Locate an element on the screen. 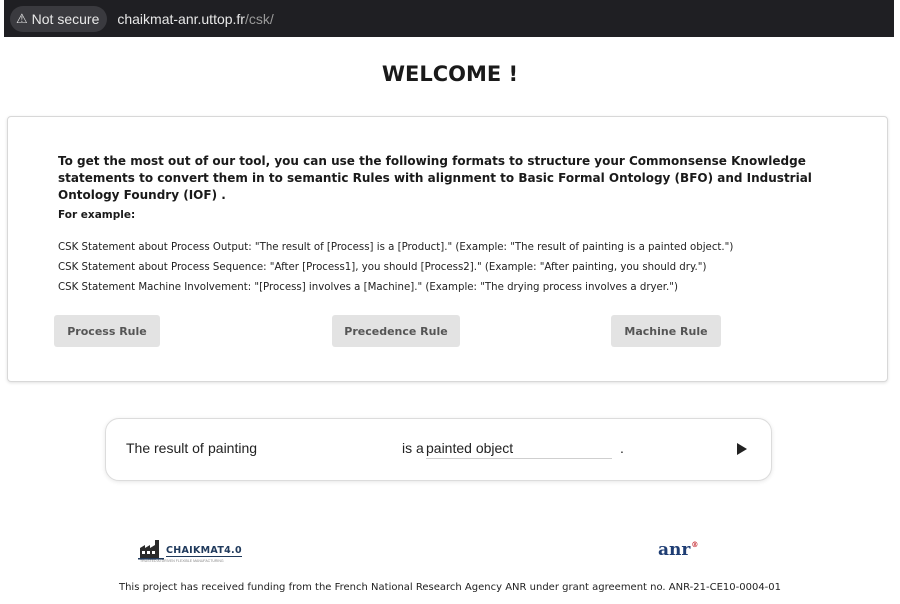 This screenshot has height=604, width=900. url-text: chaikmat-anr.uttop.fr/csk/ is located at coordinates (195, 19).